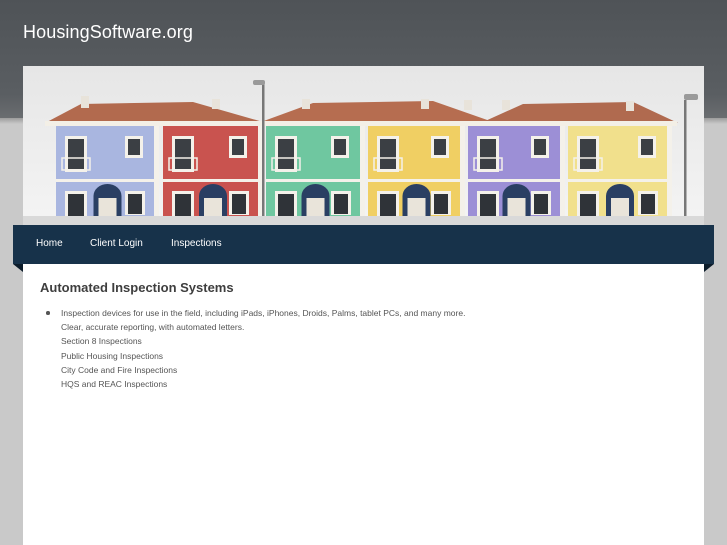 The image size is (727, 545). What do you see at coordinates (119, 369) in the screenshot?
I see `list-item-text: City Code and Fire Inspections` at bounding box center [119, 369].